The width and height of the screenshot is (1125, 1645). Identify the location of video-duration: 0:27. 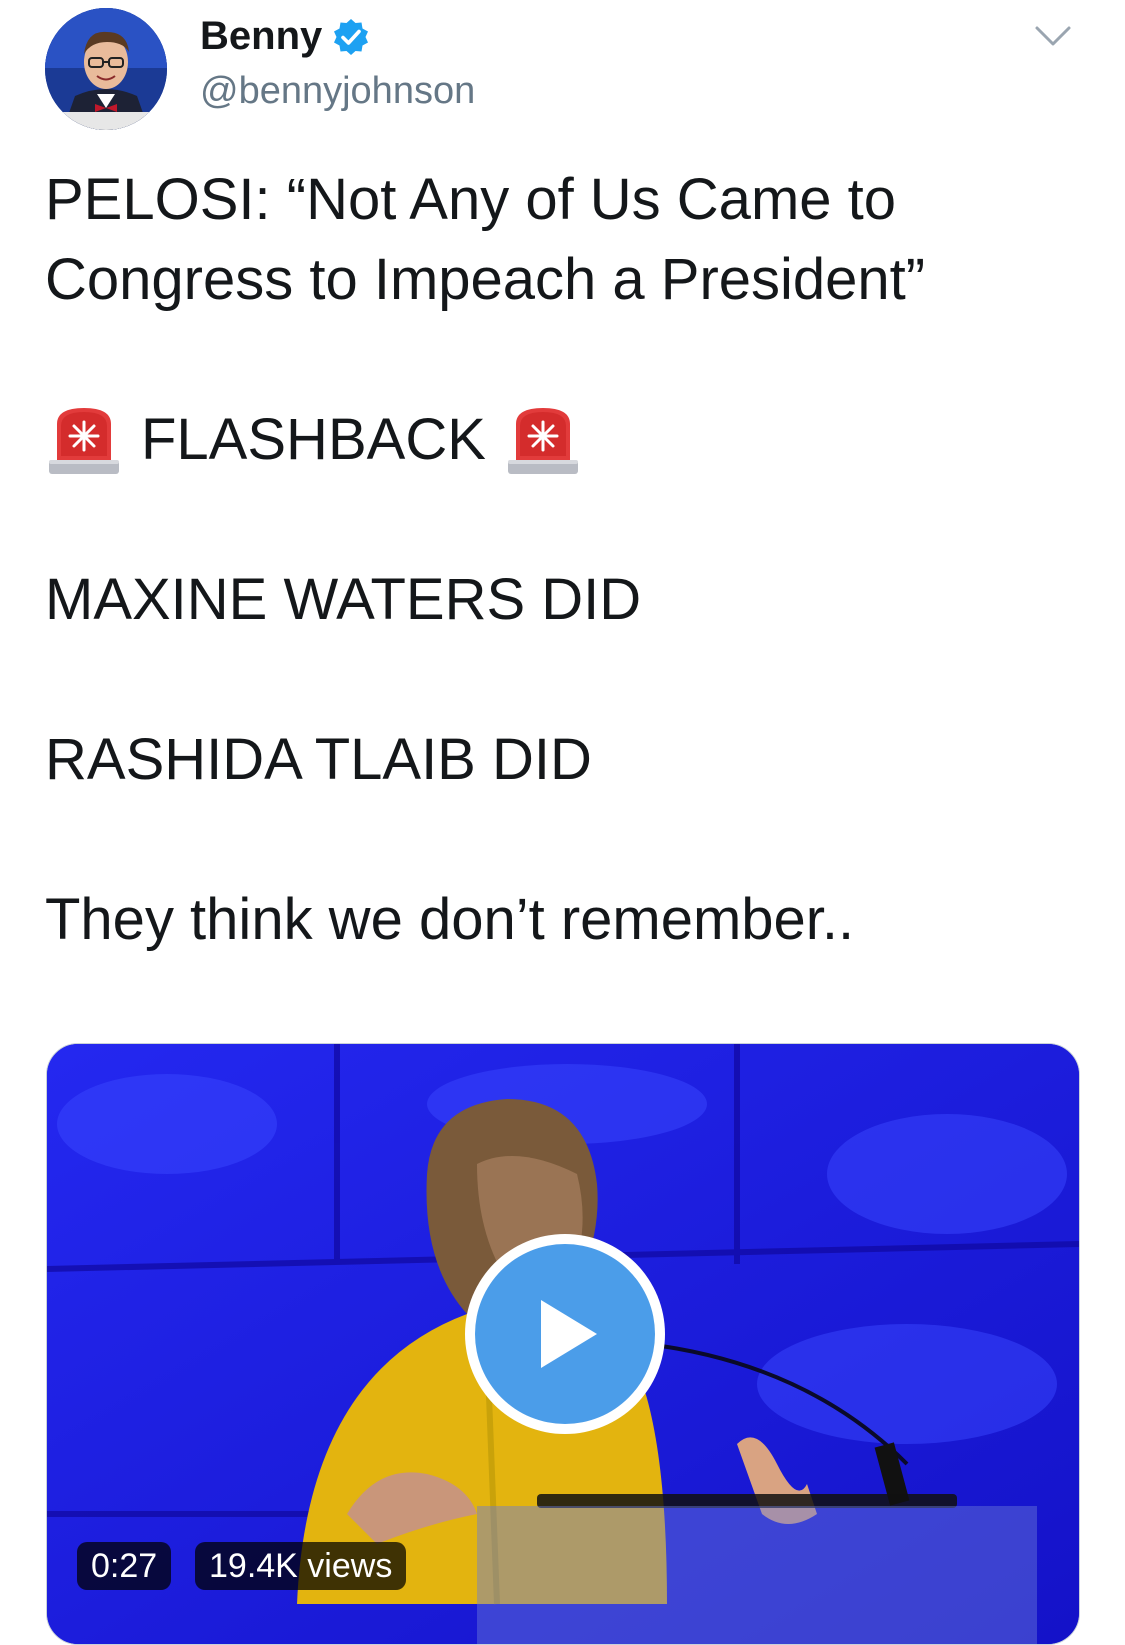
(124, 1566).